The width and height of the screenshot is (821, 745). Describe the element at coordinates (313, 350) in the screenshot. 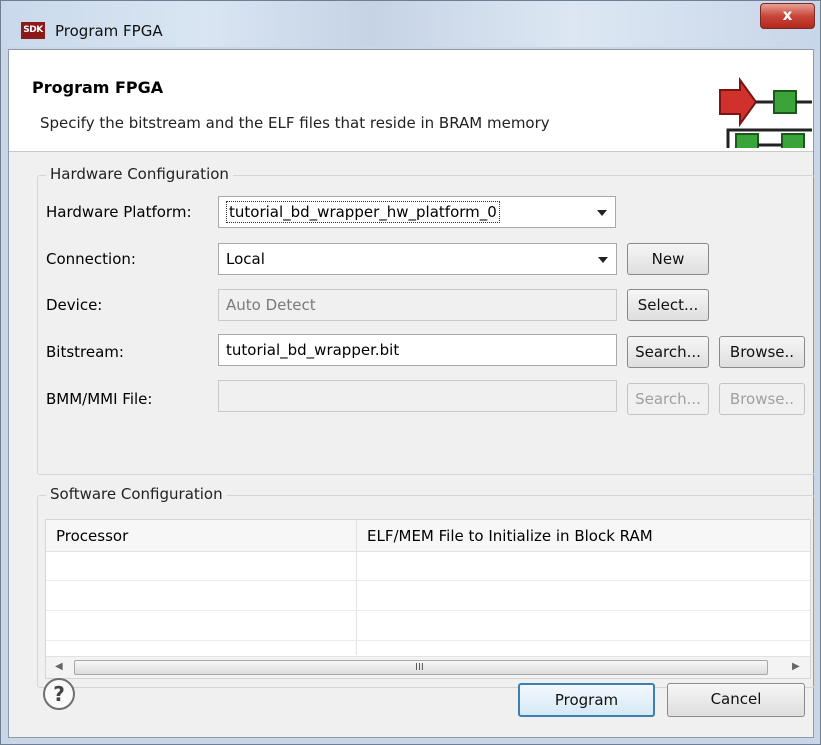

I see `bitstream-value: tutorial_bd_wrapper.bit` at that location.